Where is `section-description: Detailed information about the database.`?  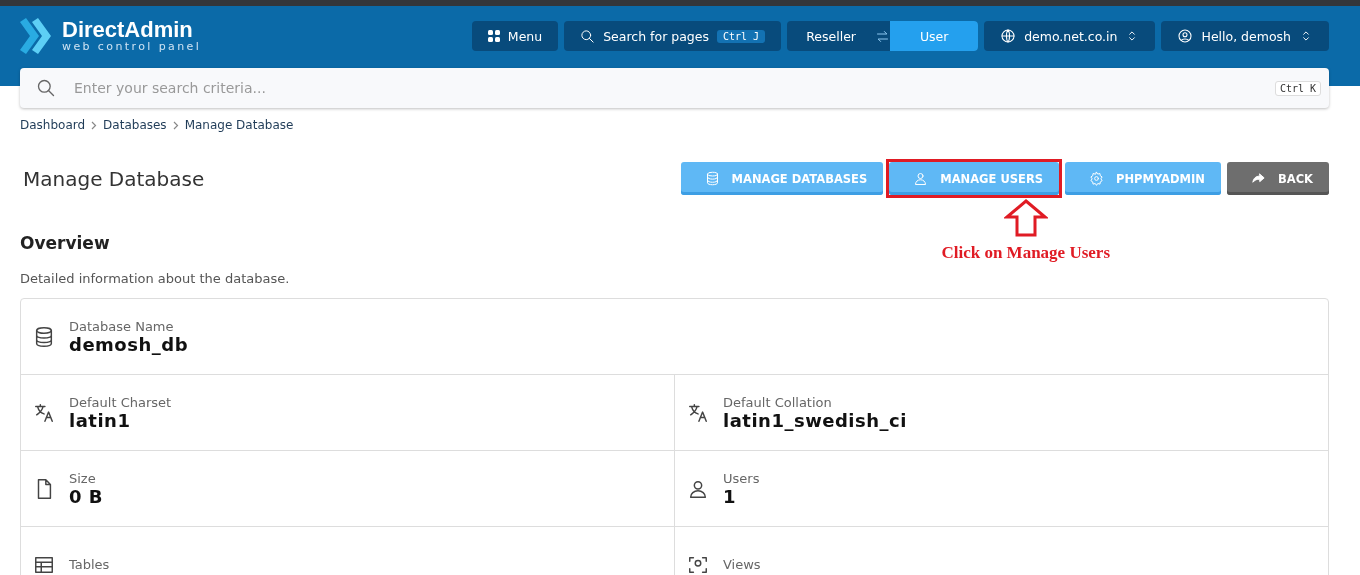 section-description: Detailed information about the database. is located at coordinates (155, 278).